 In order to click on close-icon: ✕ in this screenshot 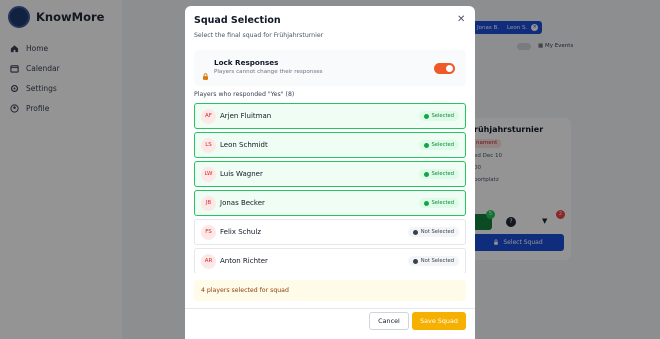, I will do `click(461, 19)`.